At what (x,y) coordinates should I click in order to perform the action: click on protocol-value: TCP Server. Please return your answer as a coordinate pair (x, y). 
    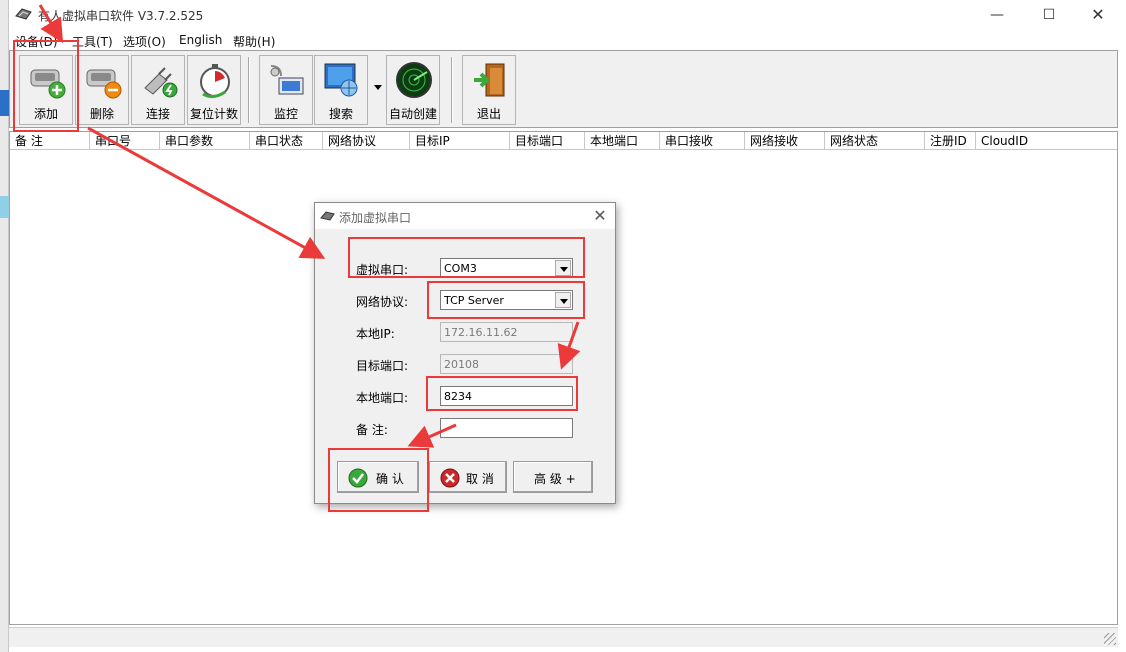
    Looking at the image, I should click on (474, 300).